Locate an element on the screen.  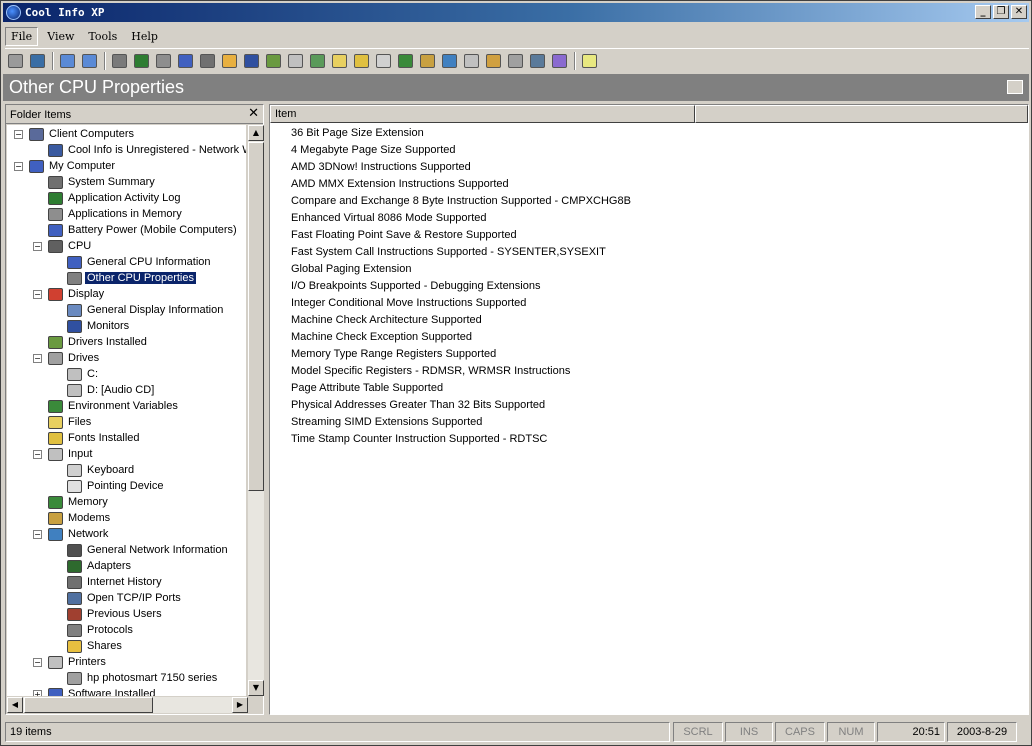
toolbar-system-summary-button is located at coordinates (119, 61).